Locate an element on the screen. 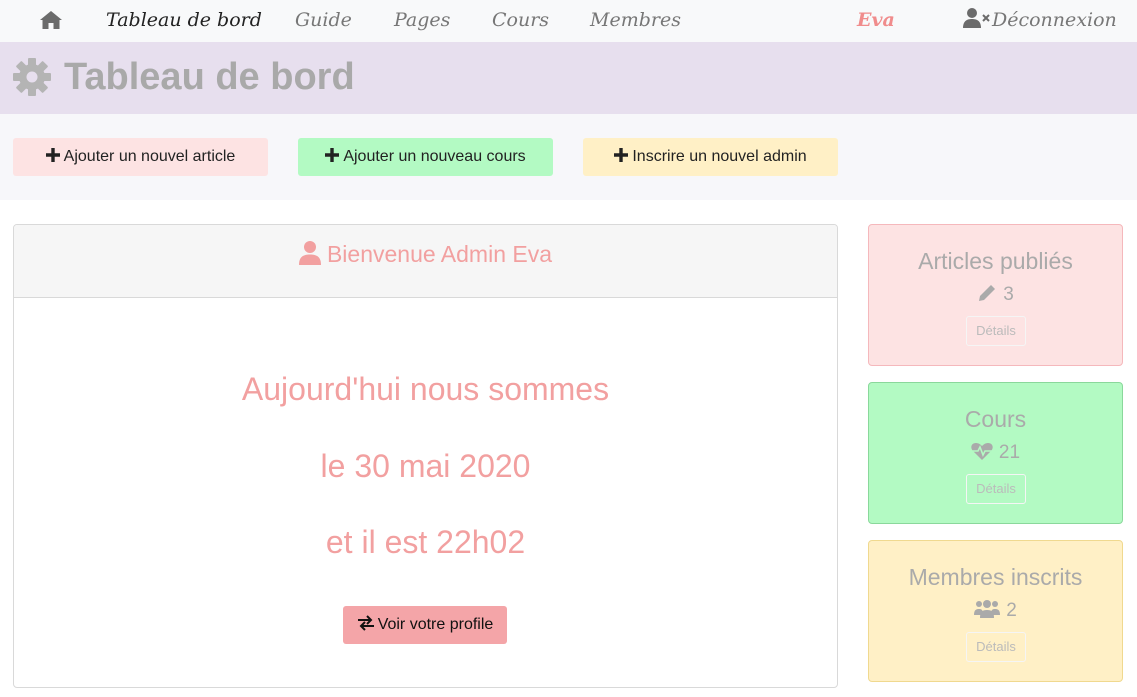 This screenshot has width=1137, height=697. card-title: Articles publiés is located at coordinates (995, 261).